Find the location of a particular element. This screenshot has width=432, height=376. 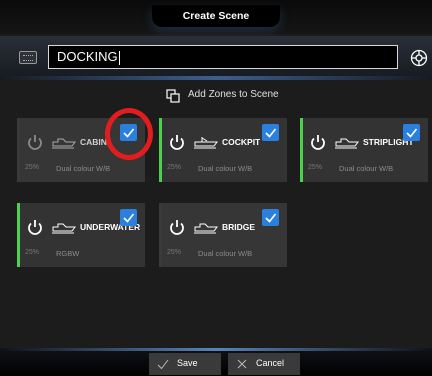

scene-name-value: DOCKING is located at coordinates (87, 56).